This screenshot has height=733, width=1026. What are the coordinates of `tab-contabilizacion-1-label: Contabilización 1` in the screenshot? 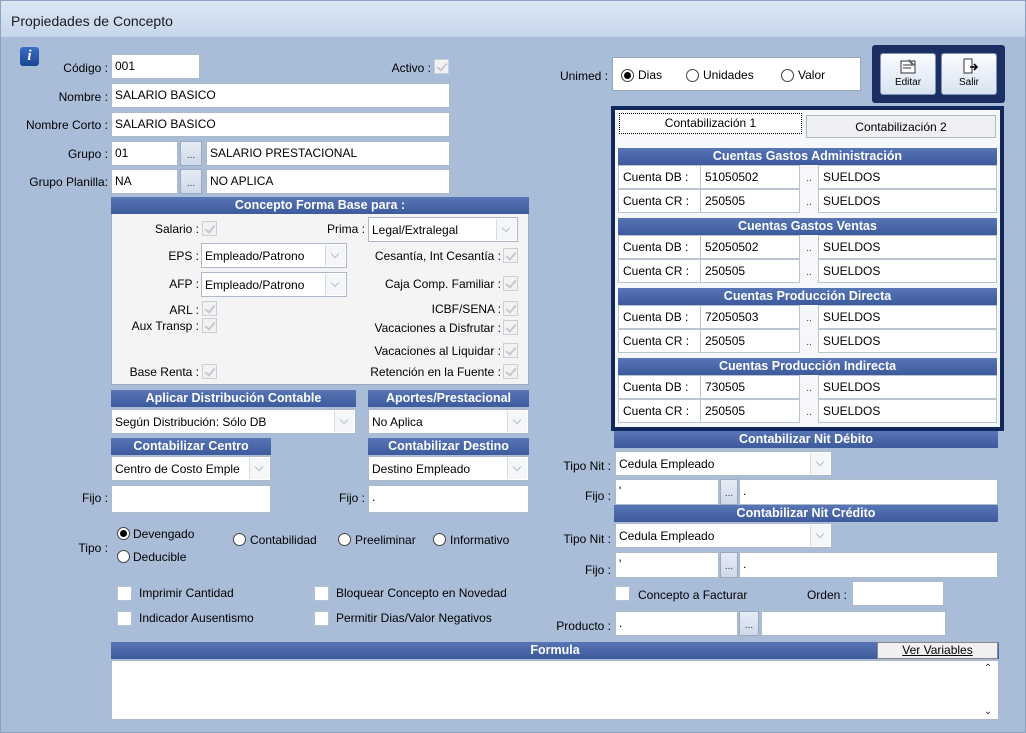 It's located at (710, 123).